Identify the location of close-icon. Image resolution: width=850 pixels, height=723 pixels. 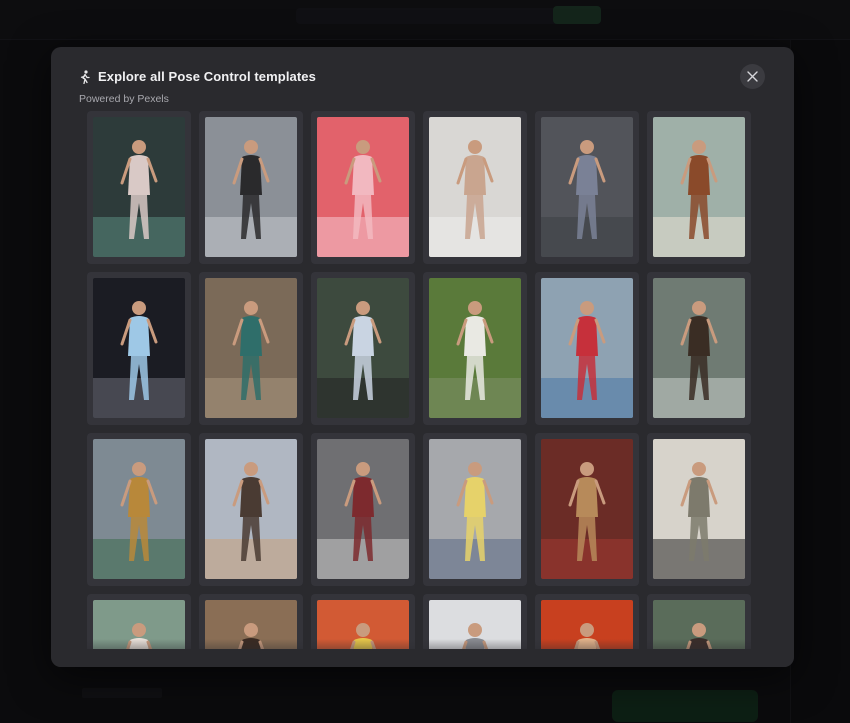
(752, 76).